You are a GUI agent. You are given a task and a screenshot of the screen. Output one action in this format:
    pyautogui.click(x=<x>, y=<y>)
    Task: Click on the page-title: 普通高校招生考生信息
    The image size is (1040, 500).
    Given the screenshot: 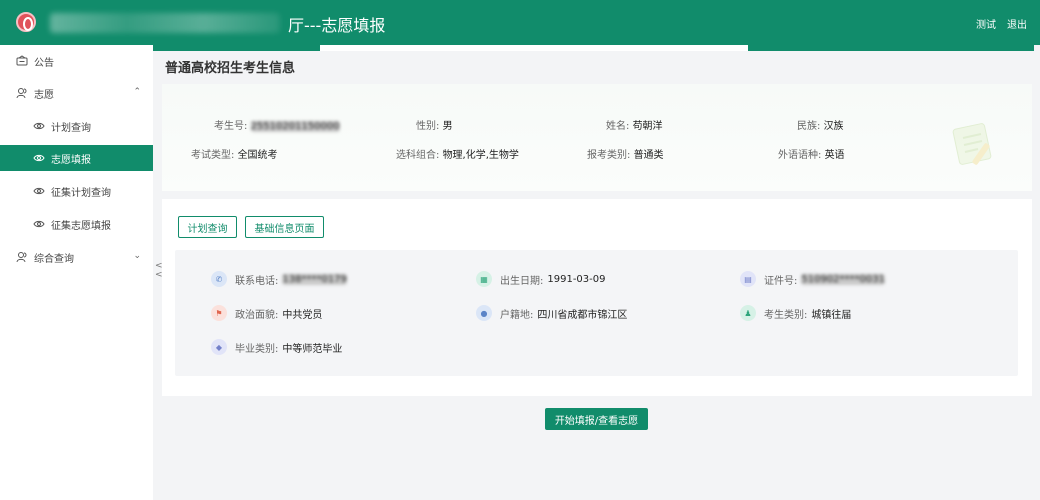 What is the action you would take?
    pyautogui.click(x=230, y=68)
    